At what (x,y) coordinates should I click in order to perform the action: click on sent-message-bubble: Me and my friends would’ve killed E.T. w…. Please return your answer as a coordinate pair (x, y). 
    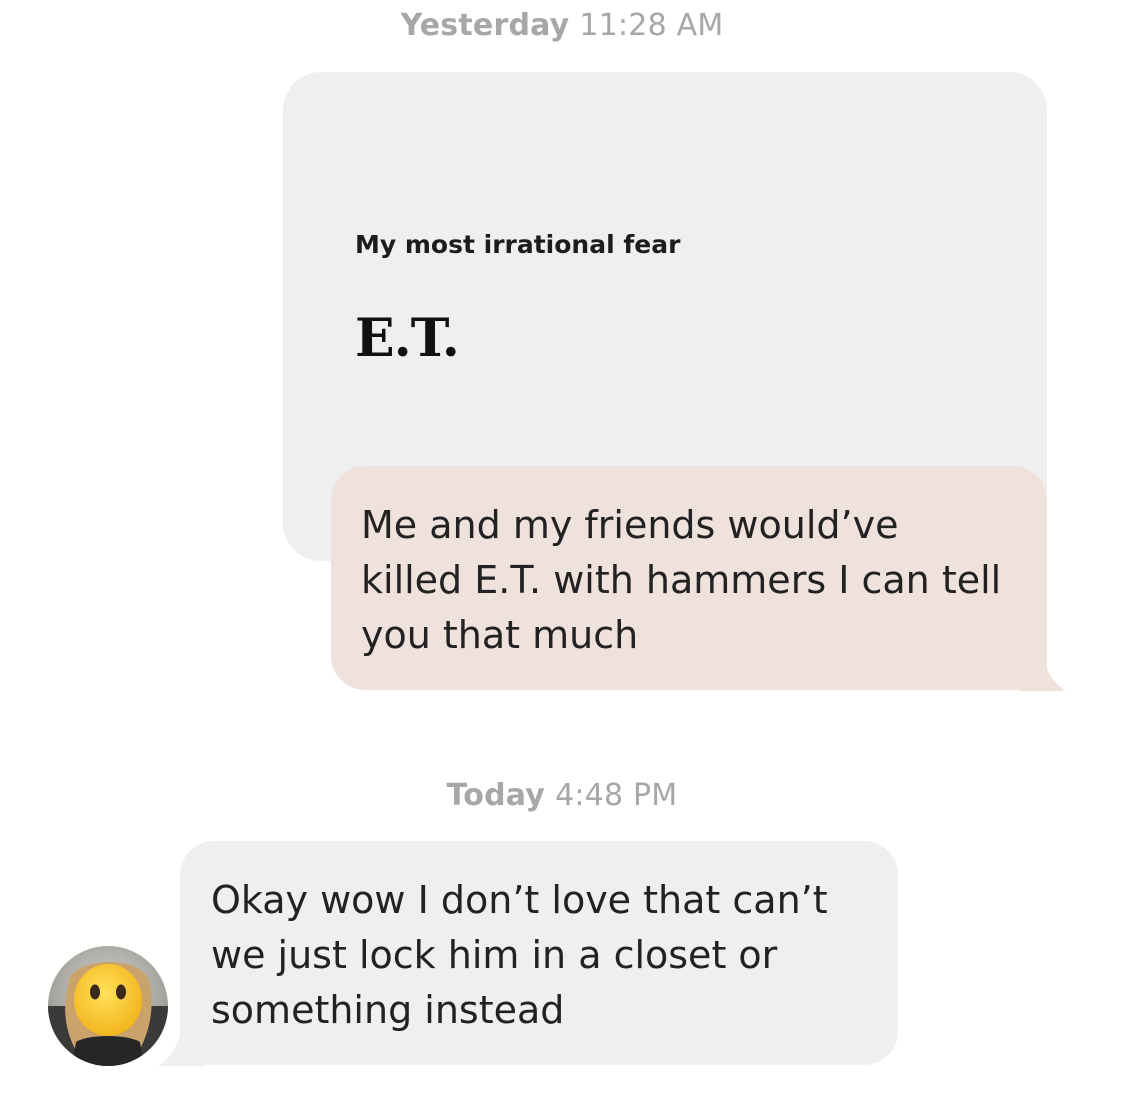
    Looking at the image, I should click on (689, 578).